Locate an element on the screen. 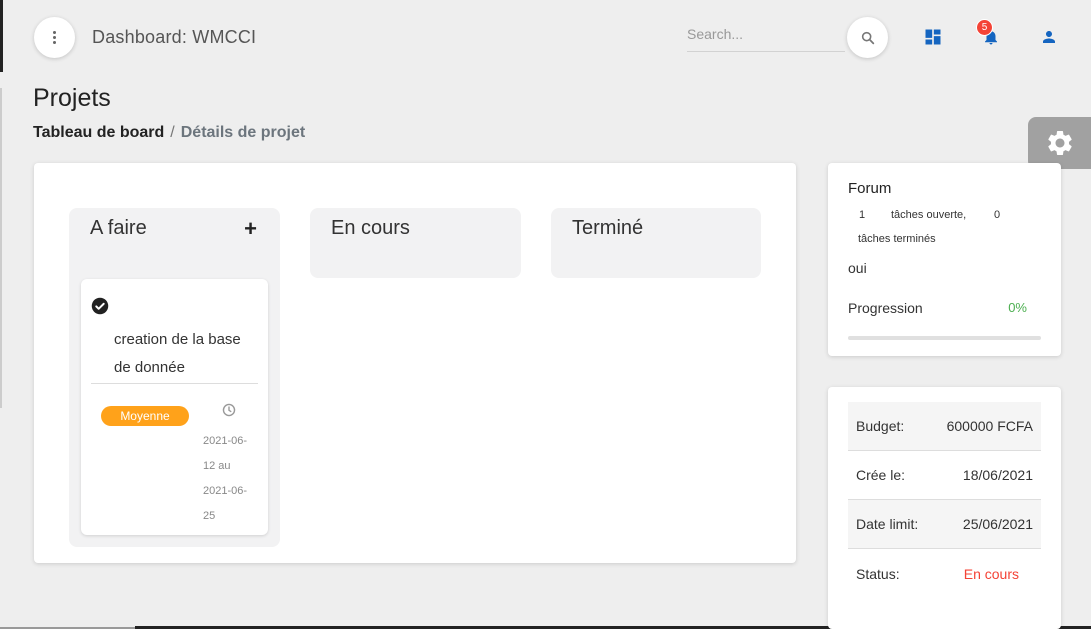 The width and height of the screenshot is (1091, 629). search-field is located at coordinates (766, 37).